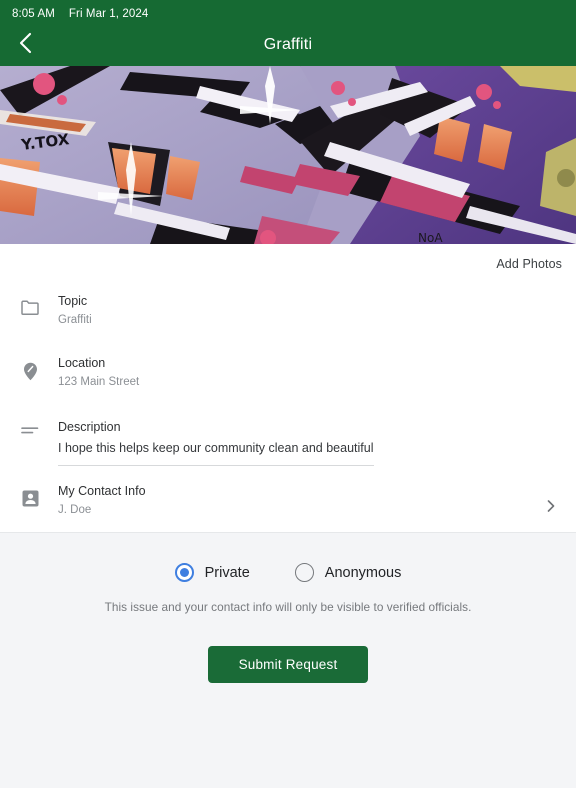 The height and width of the screenshot is (788, 576). Describe the element at coordinates (310, 499) in the screenshot. I see `field-body-contact-info: My Contact Info J. Doe` at that location.